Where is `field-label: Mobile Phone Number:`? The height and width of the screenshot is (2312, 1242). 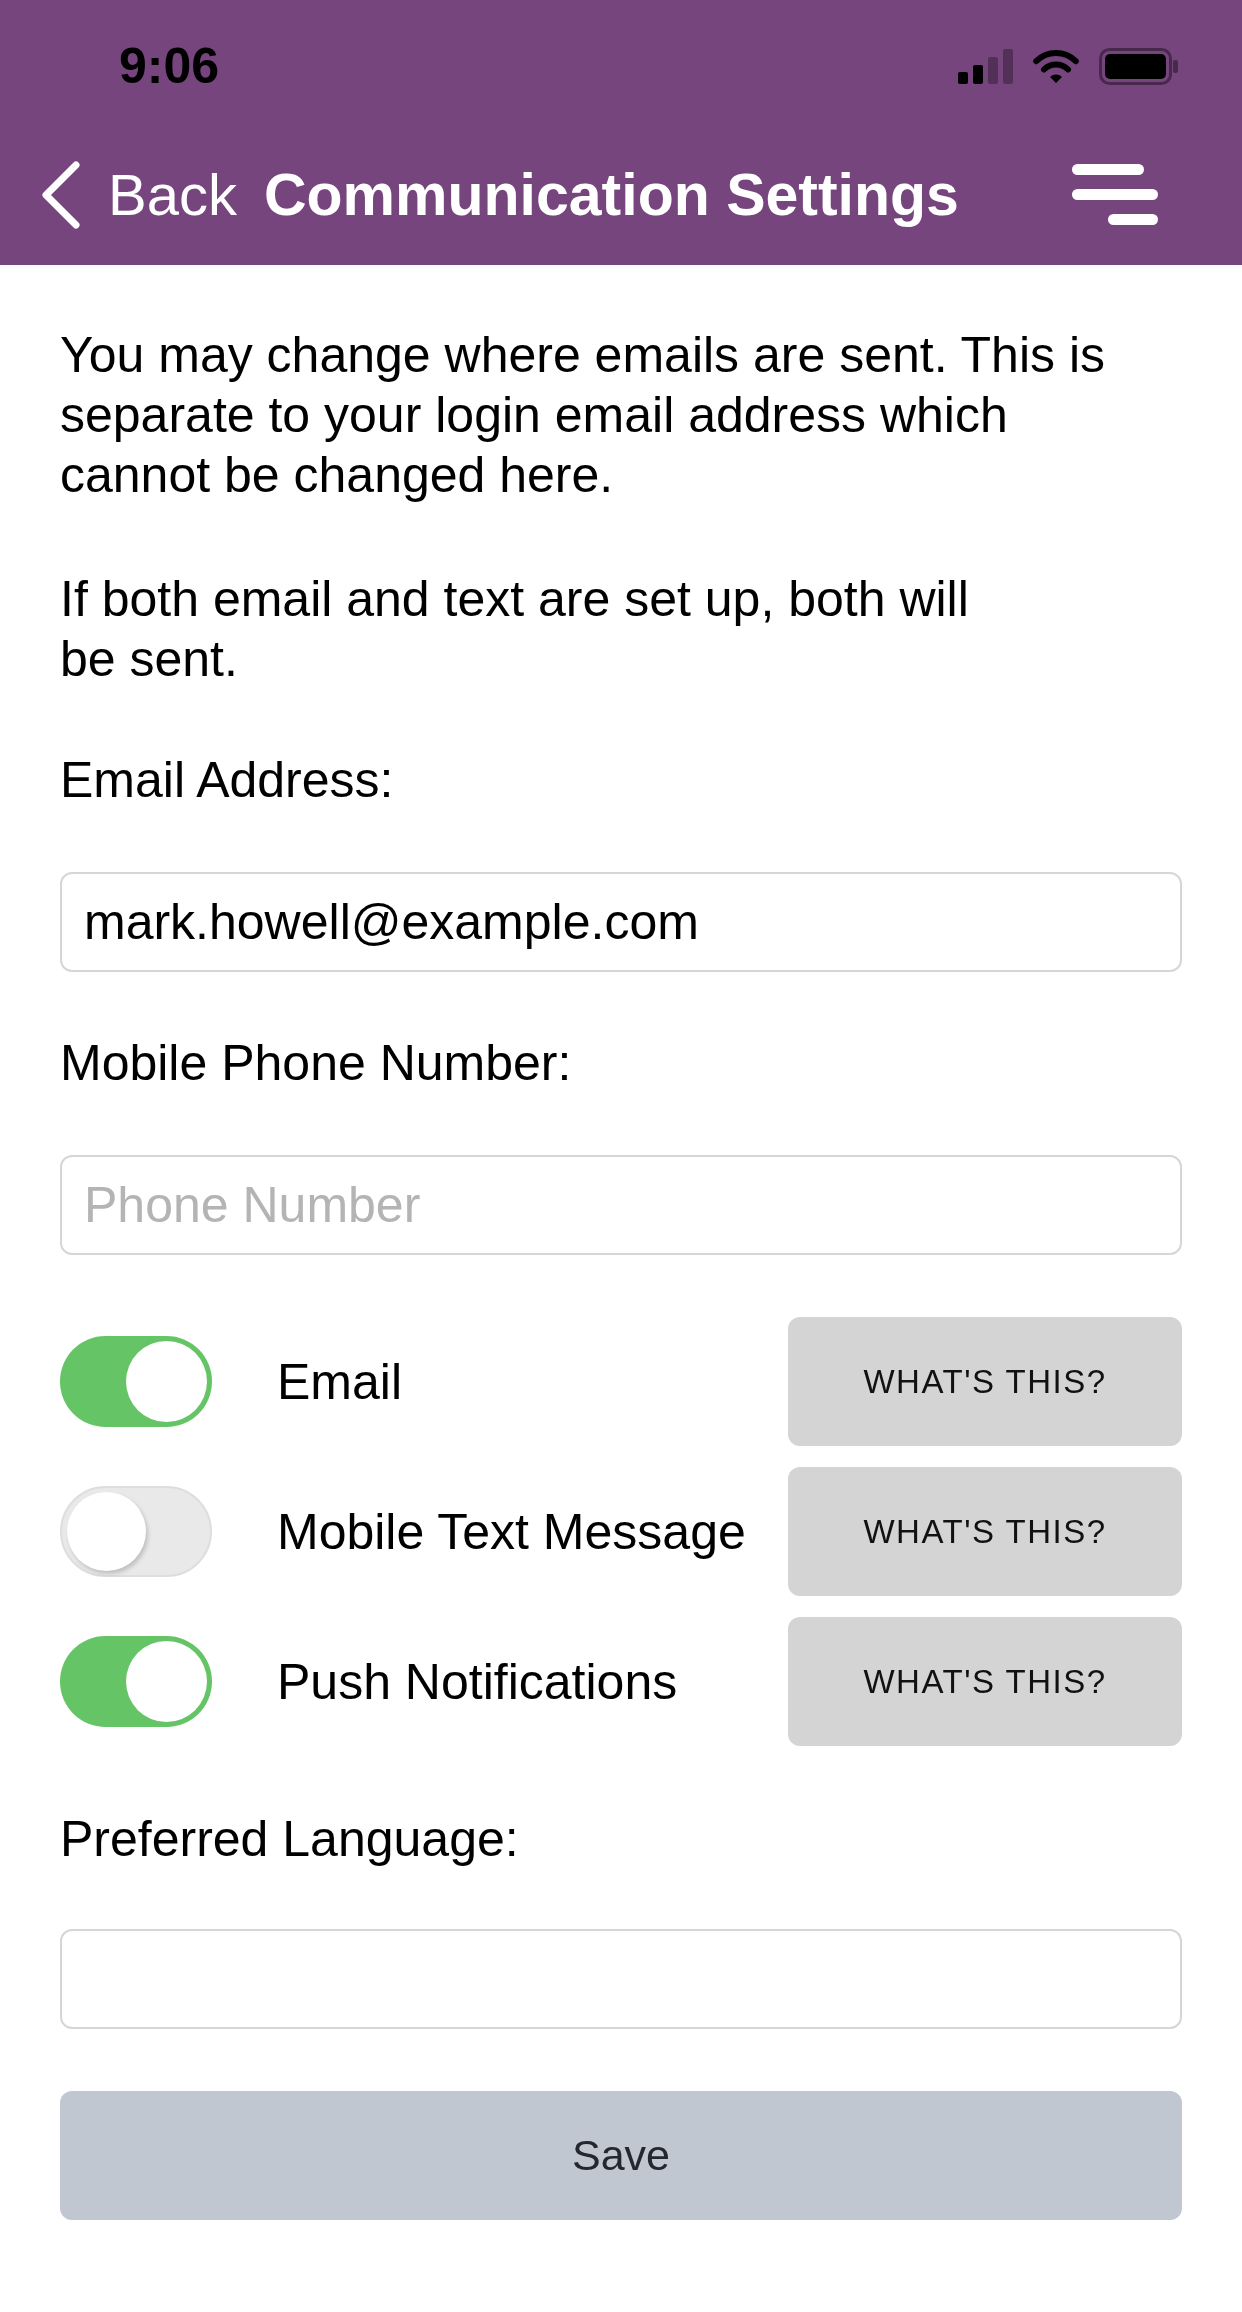
field-label: Mobile Phone Number: is located at coordinates (316, 1063).